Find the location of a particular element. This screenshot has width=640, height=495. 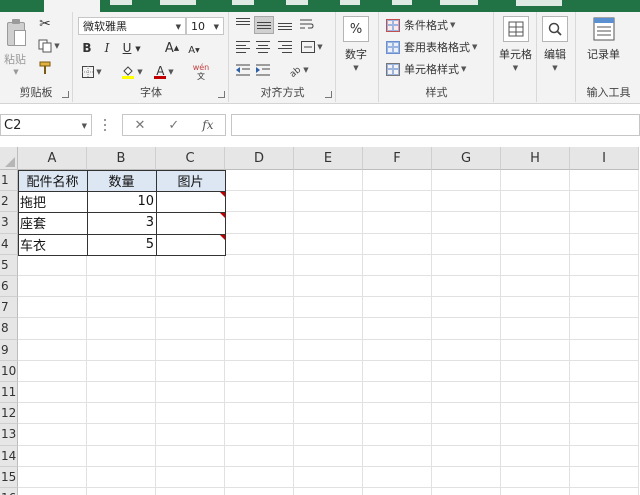

cell-d12 is located at coordinates (259, 414).